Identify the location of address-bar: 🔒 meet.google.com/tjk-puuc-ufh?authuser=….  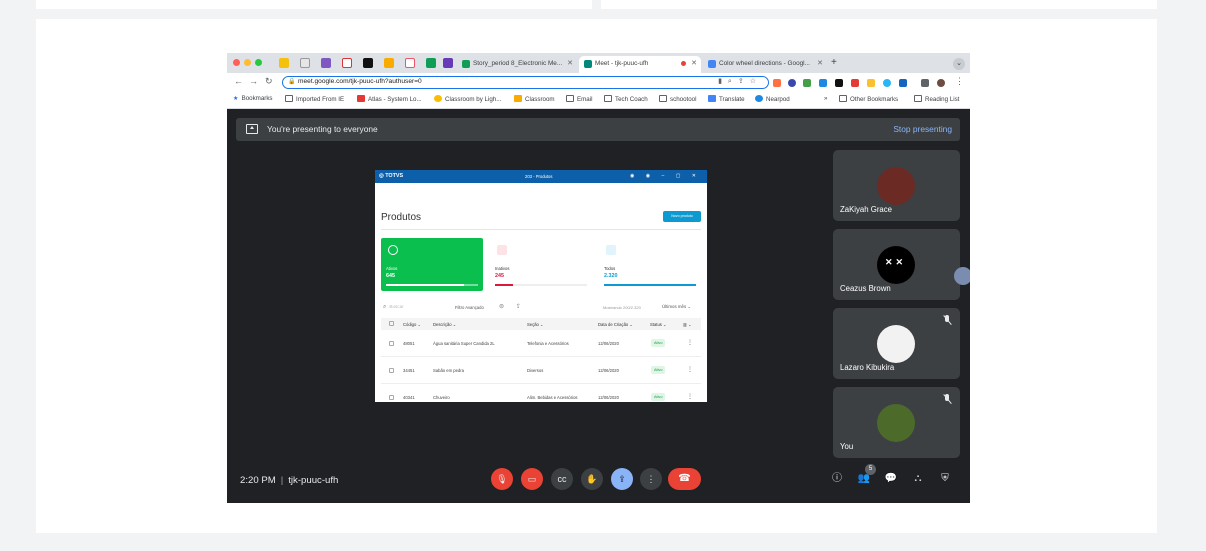
(525, 82).